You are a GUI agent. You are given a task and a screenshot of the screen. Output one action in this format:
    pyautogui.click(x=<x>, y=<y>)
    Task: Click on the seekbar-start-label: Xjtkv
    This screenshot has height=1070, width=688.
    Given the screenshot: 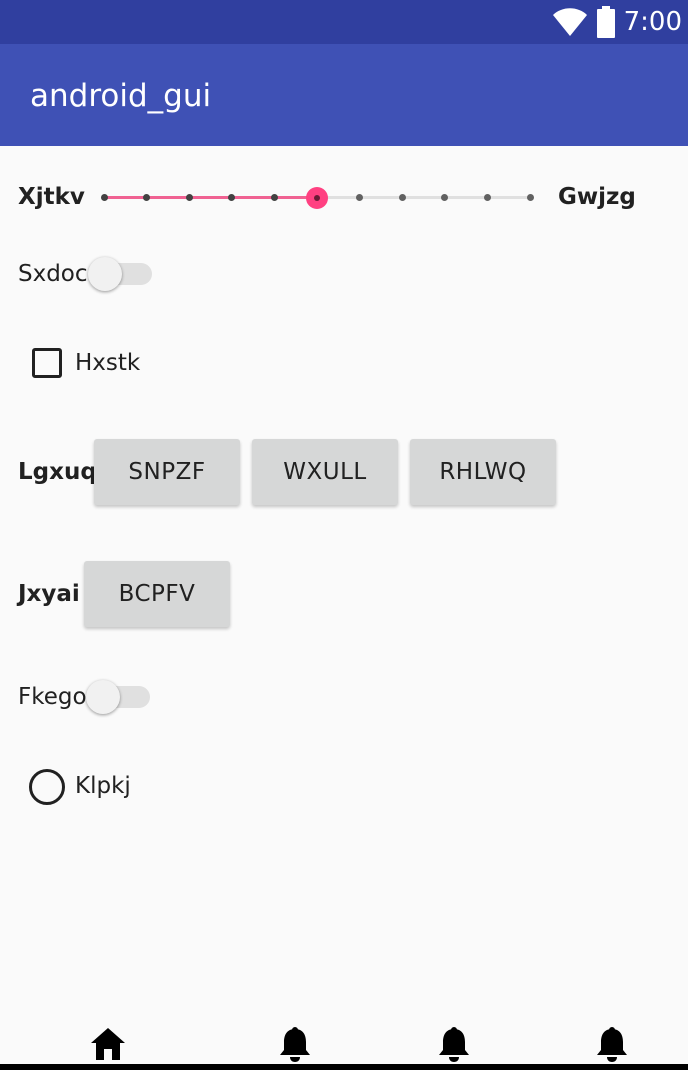 What is the action you would take?
    pyautogui.click(x=51, y=197)
    